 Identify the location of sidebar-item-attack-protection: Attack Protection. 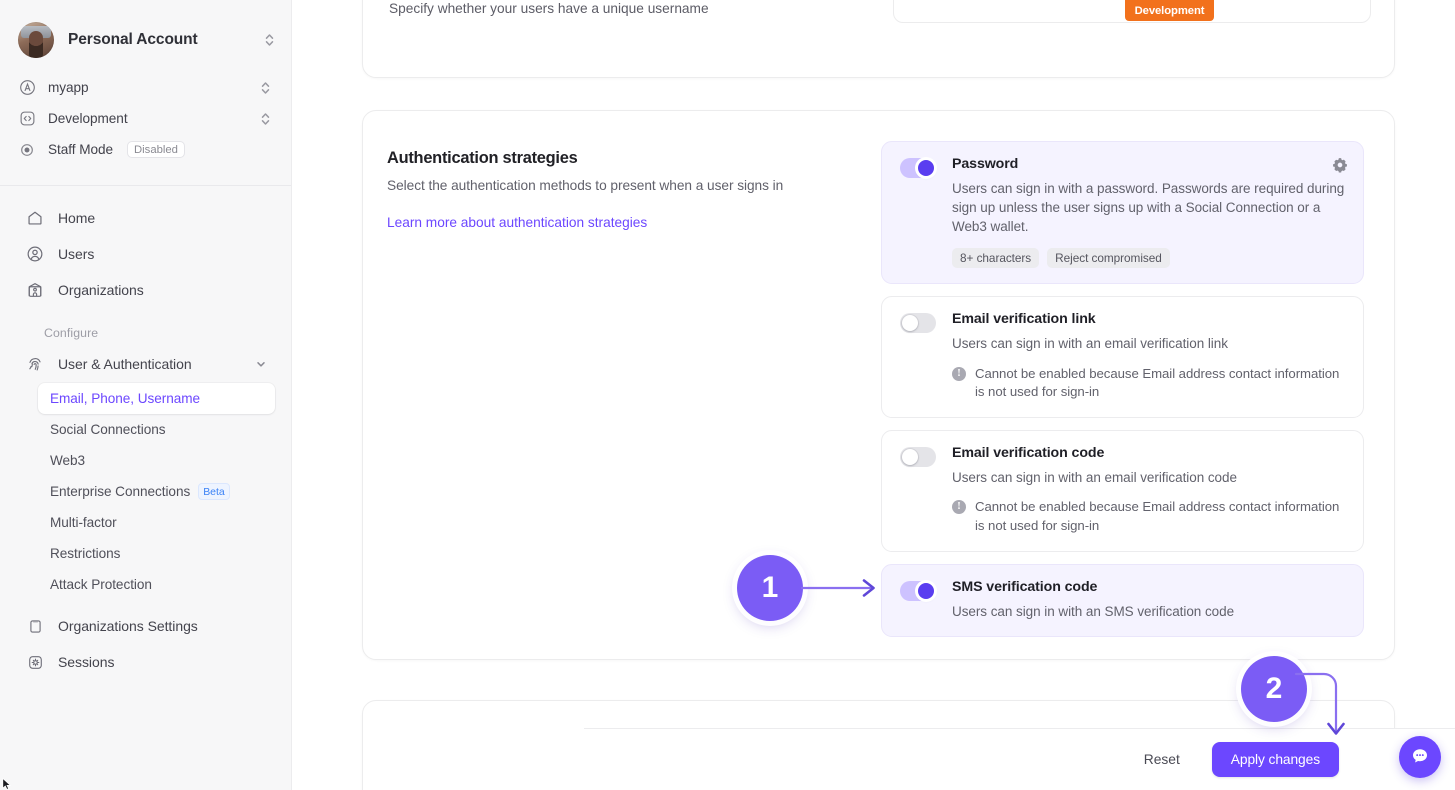
(156, 584).